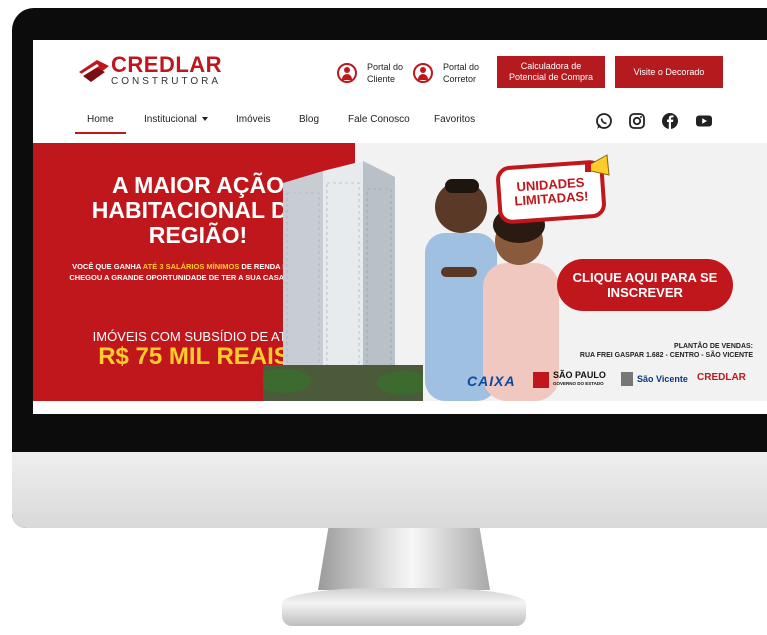 This screenshot has width=767, height=635. I want to click on monitor-chin, so click(389, 490).